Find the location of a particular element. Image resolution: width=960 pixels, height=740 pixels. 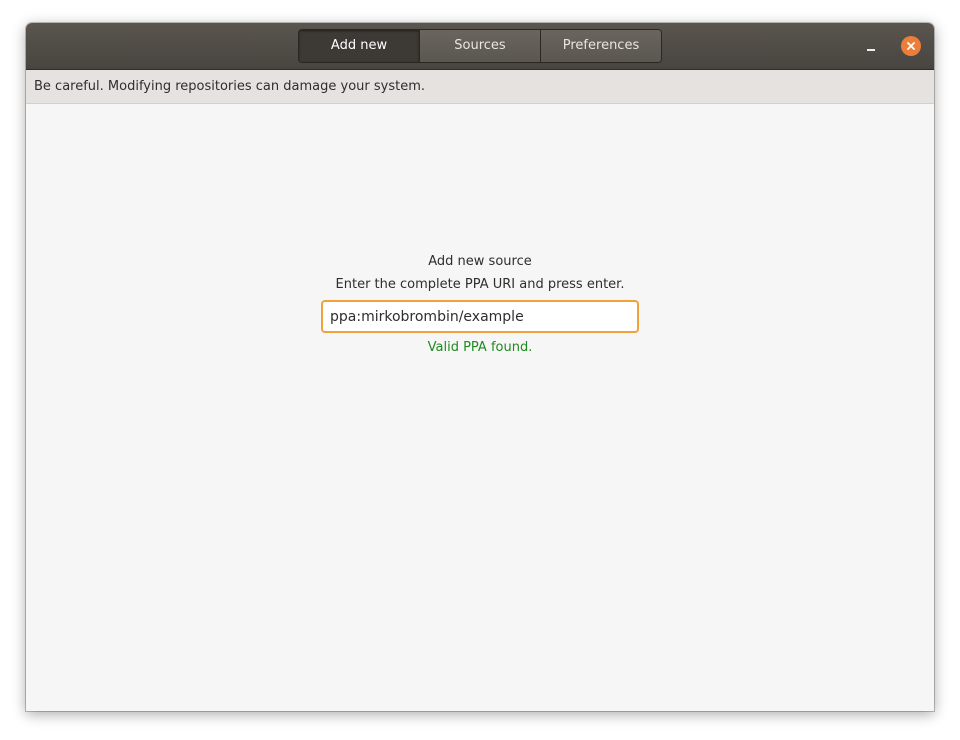

tab-add-new: Add new is located at coordinates (359, 46).